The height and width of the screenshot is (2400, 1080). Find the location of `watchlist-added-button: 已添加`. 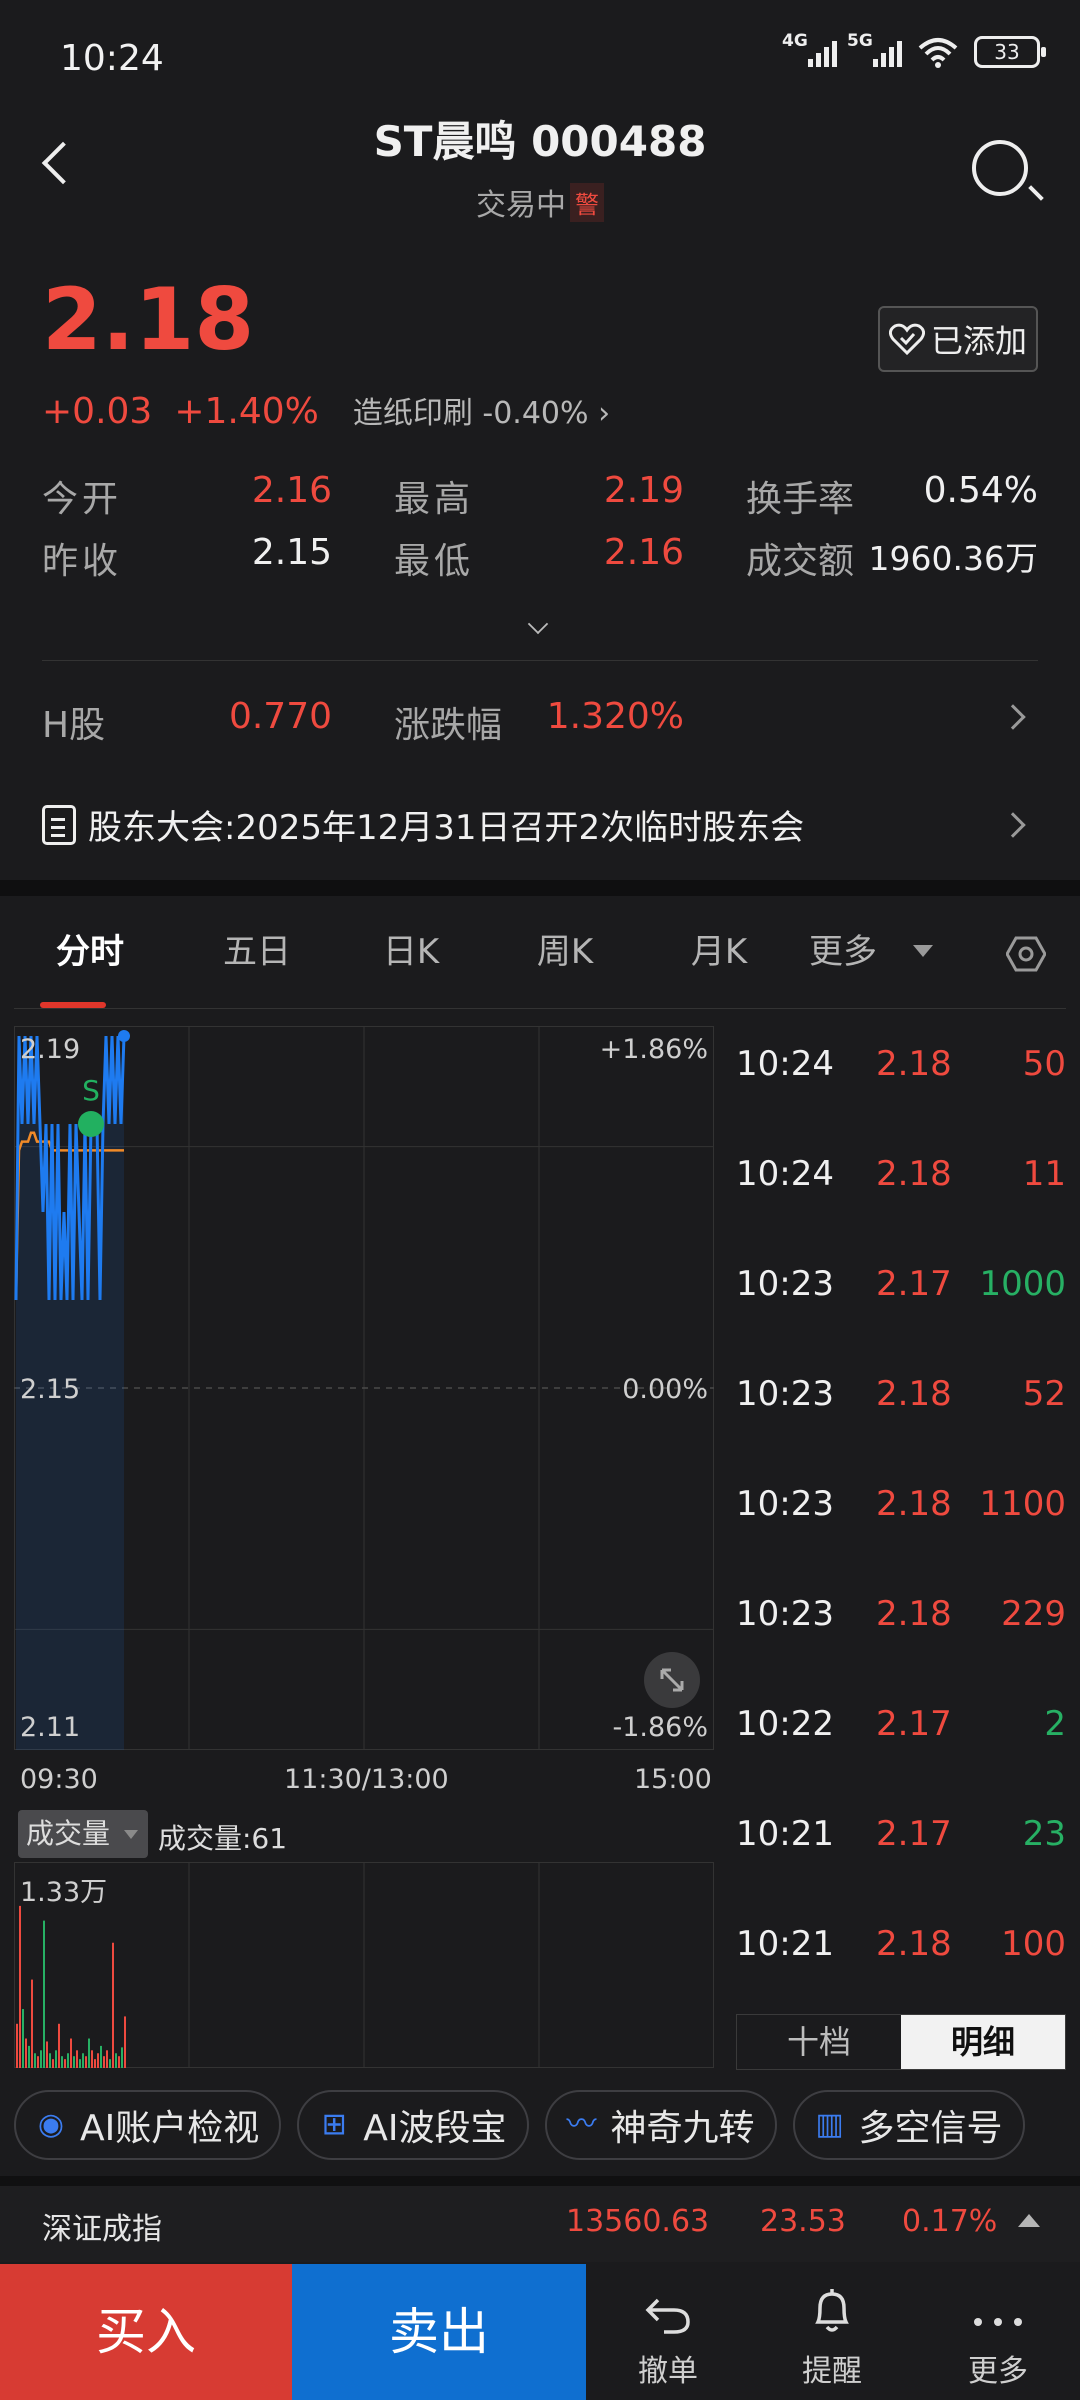

watchlist-added-button: 已添加 is located at coordinates (958, 339).